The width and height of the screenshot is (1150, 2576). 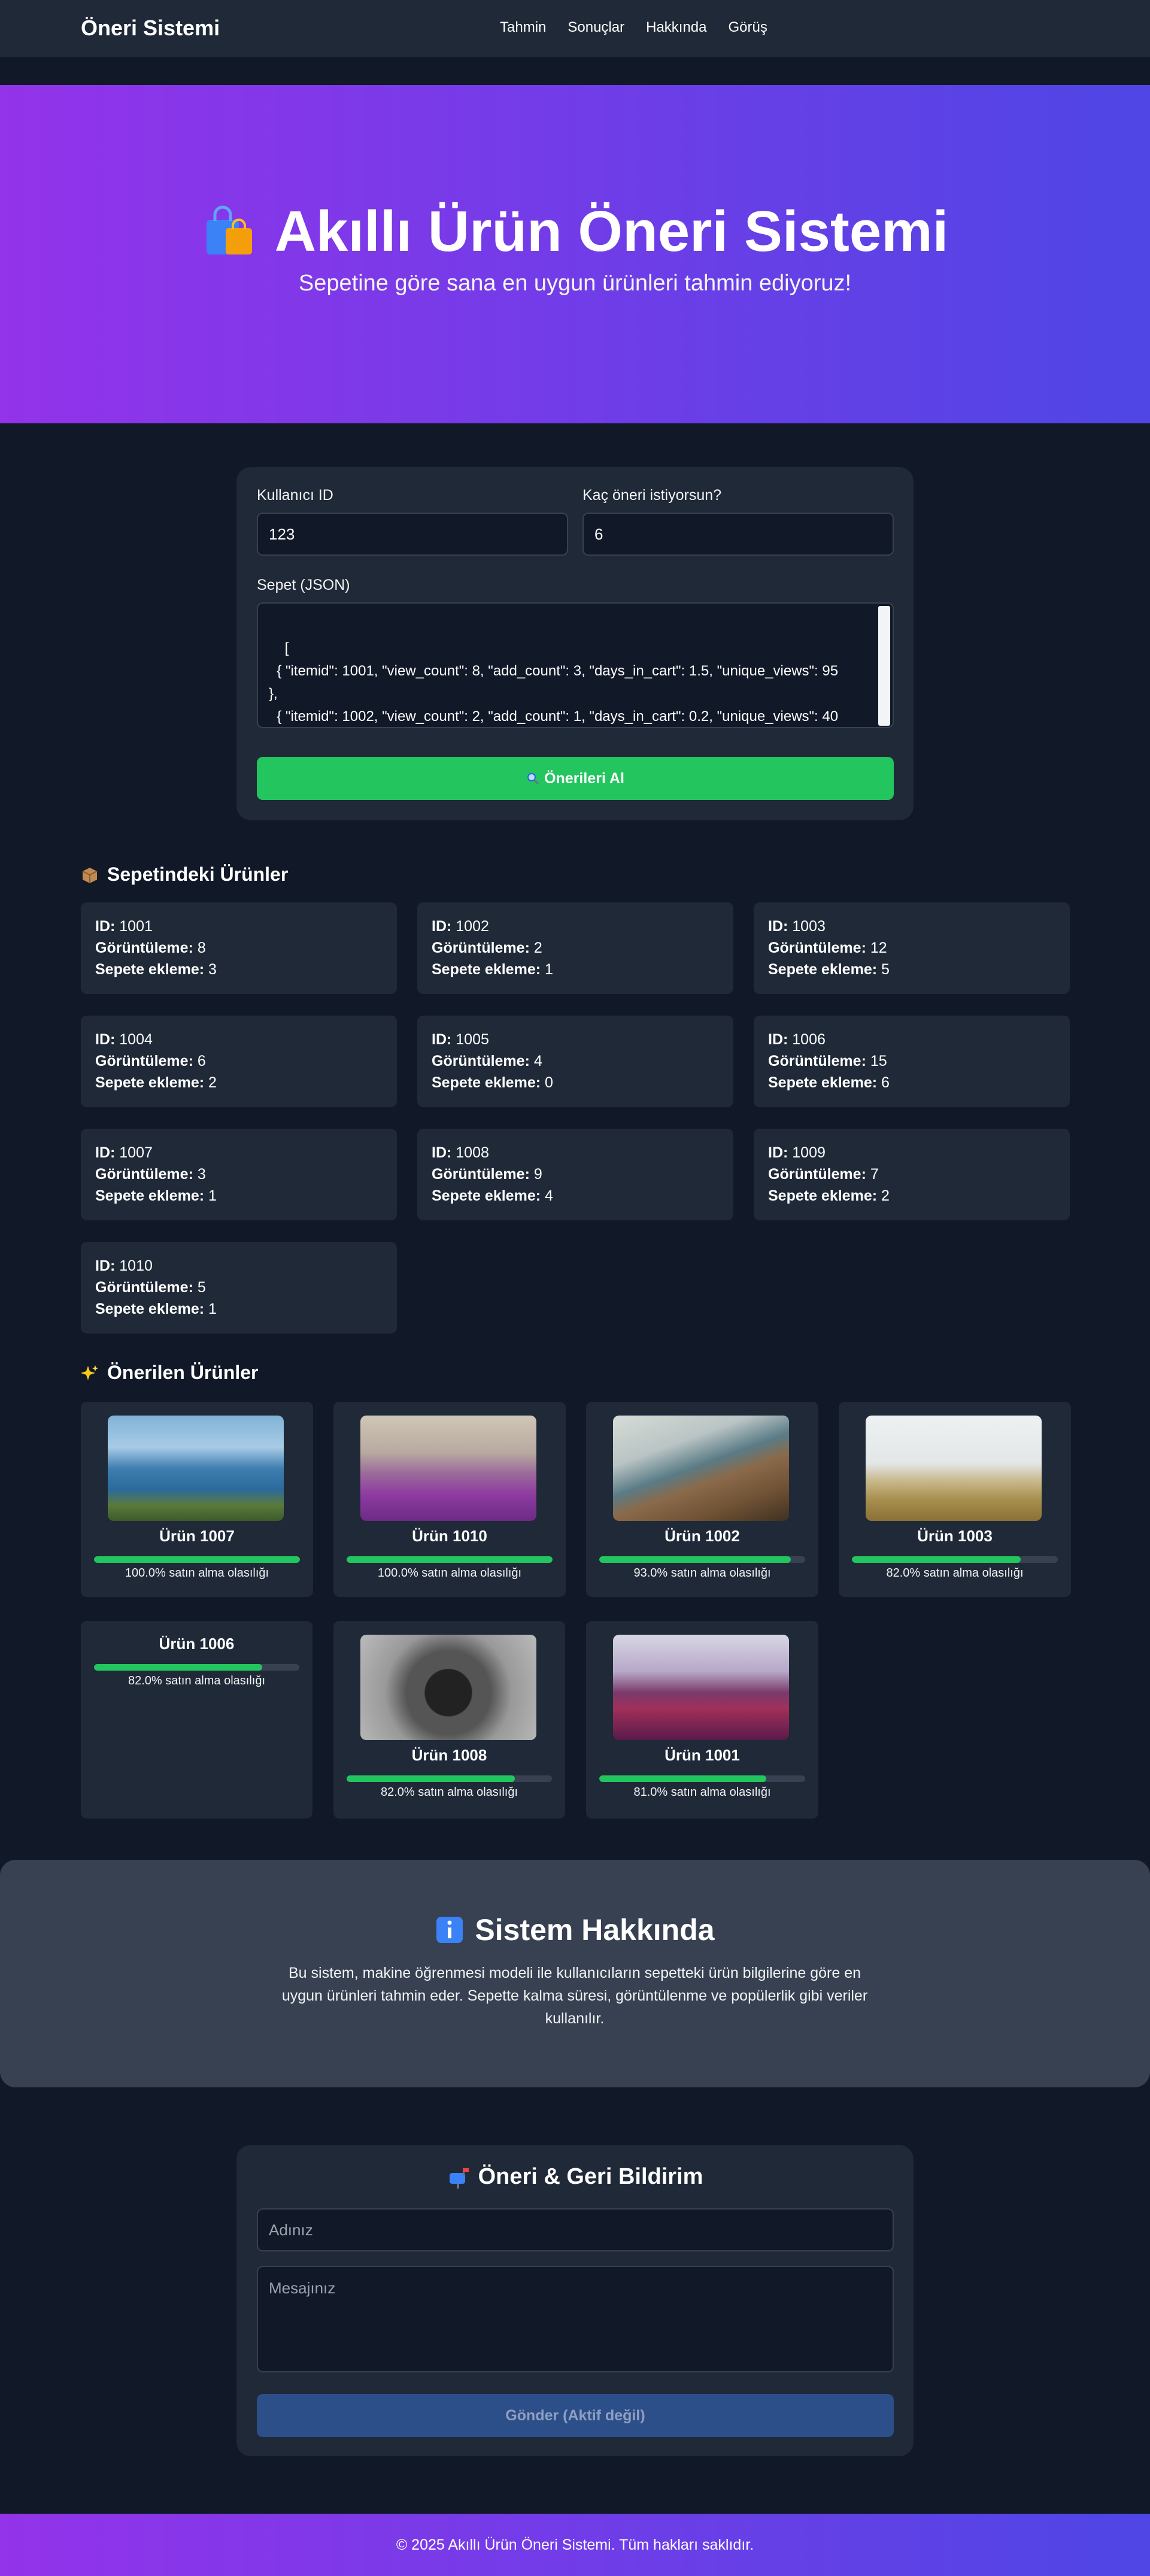 I want to click on user-id-input: 123, so click(x=412, y=534).